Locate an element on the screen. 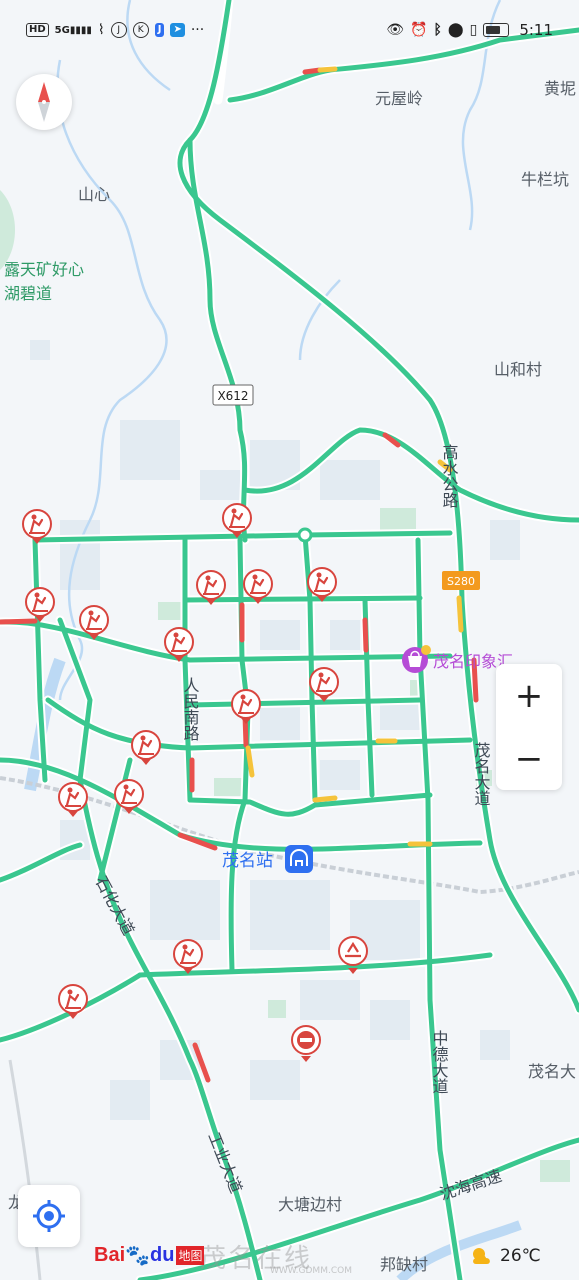 This screenshot has width=579, height=1280. label-datangbian: 大塘边村 is located at coordinates (310, 1204).